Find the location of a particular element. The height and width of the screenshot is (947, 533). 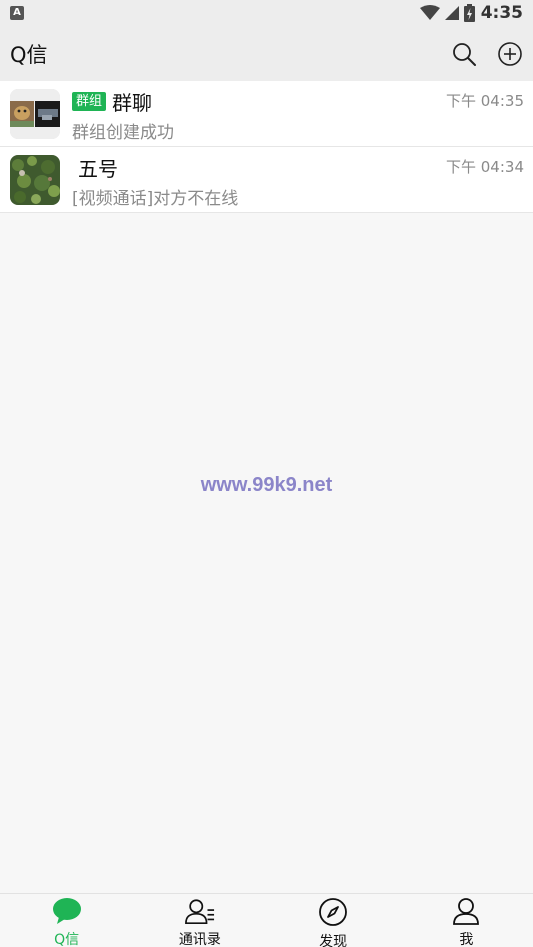

group-avatar is located at coordinates (35, 113).